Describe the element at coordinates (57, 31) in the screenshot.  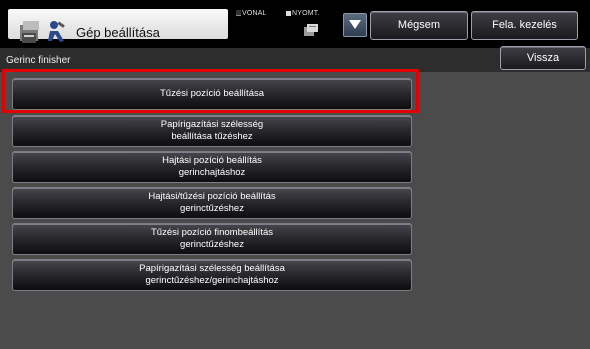
I see `tool-icon` at that location.